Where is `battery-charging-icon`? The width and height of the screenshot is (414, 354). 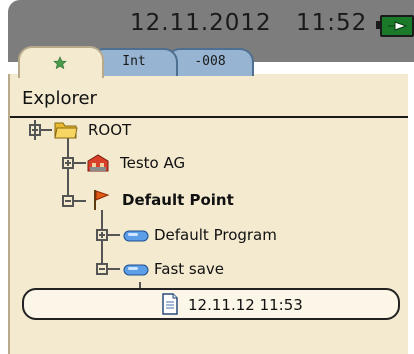
battery-charging-icon is located at coordinates (395, 26).